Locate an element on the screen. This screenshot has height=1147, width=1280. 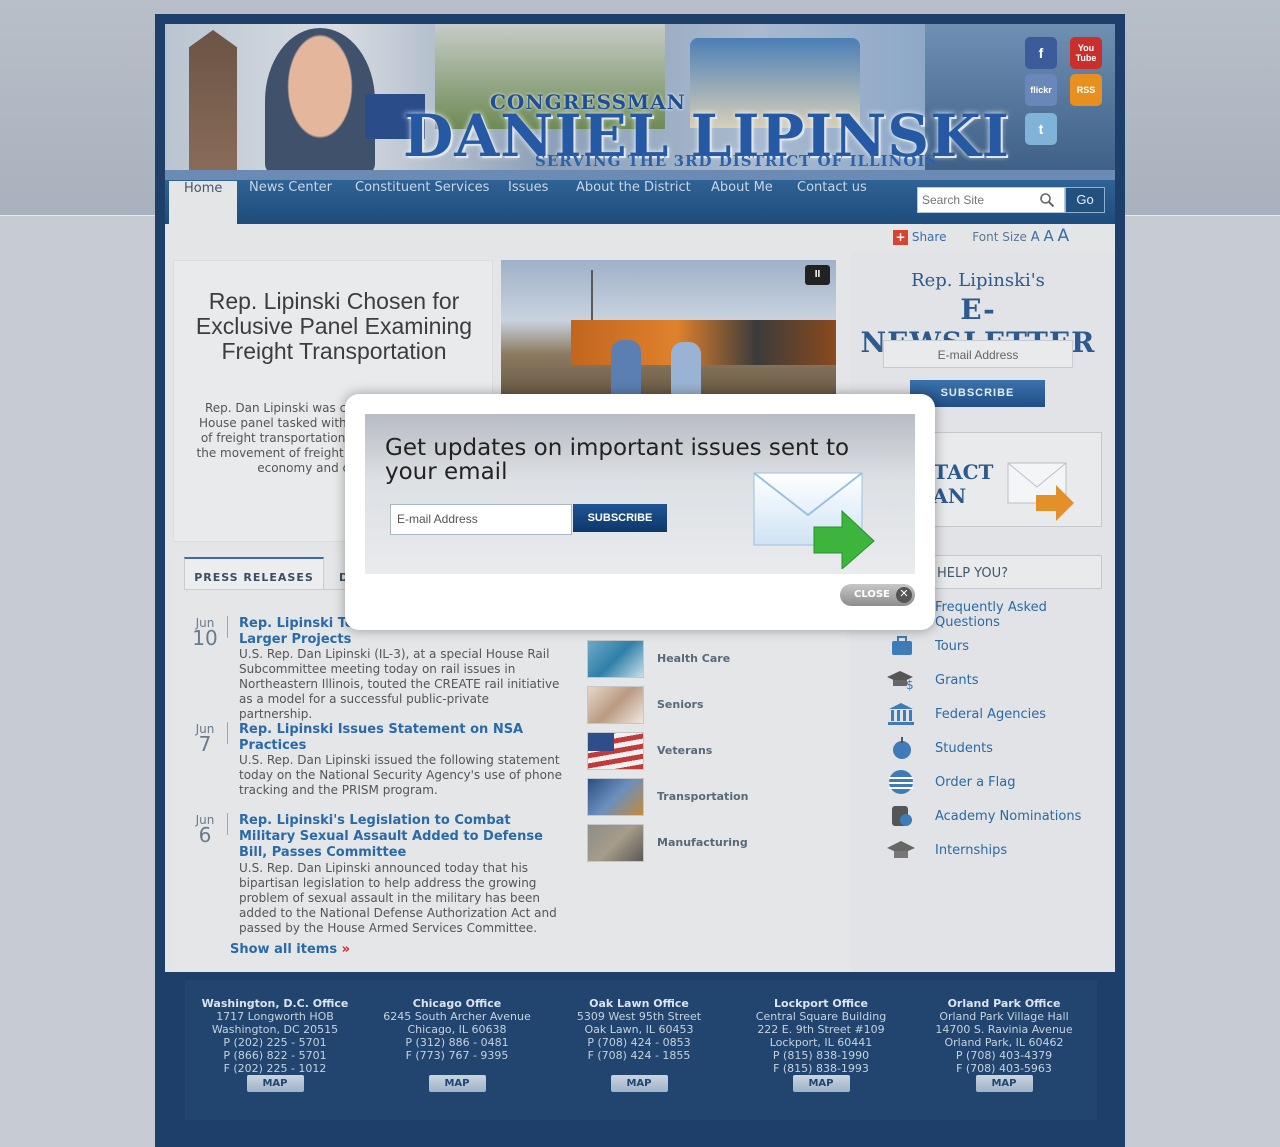
issue-health-care: Health Care is located at coordinates (707, 660).